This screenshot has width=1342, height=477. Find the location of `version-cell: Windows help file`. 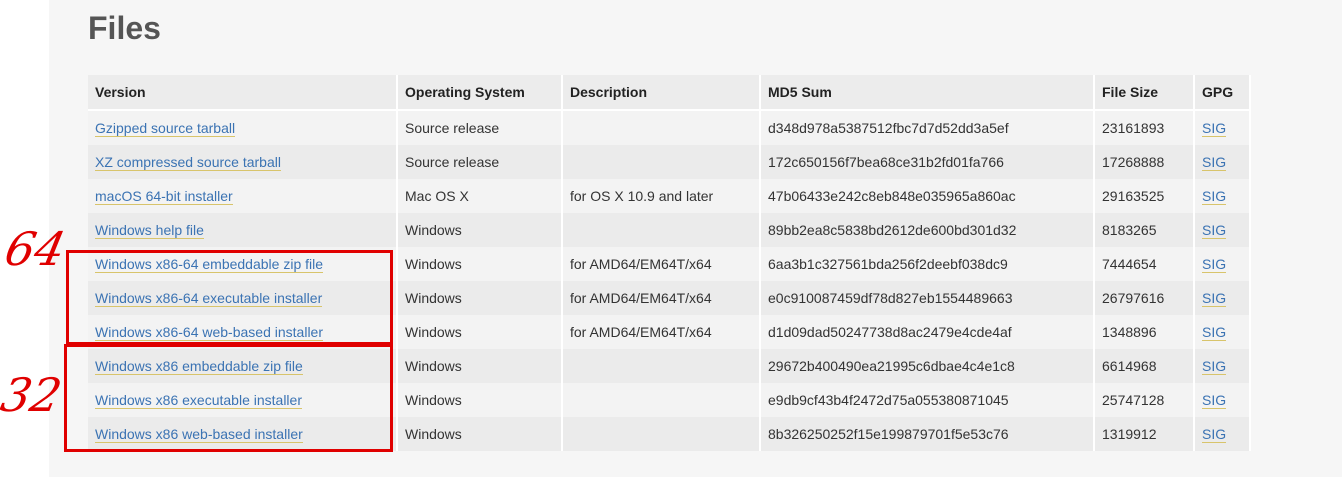

version-cell: Windows help file is located at coordinates (243, 230).